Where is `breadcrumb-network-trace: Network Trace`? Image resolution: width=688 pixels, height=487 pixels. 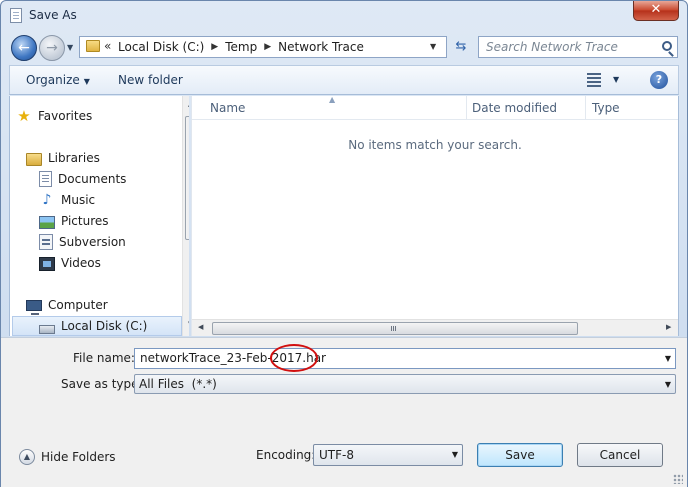
breadcrumb-network-trace: Network Trace is located at coordinates (321, 47).